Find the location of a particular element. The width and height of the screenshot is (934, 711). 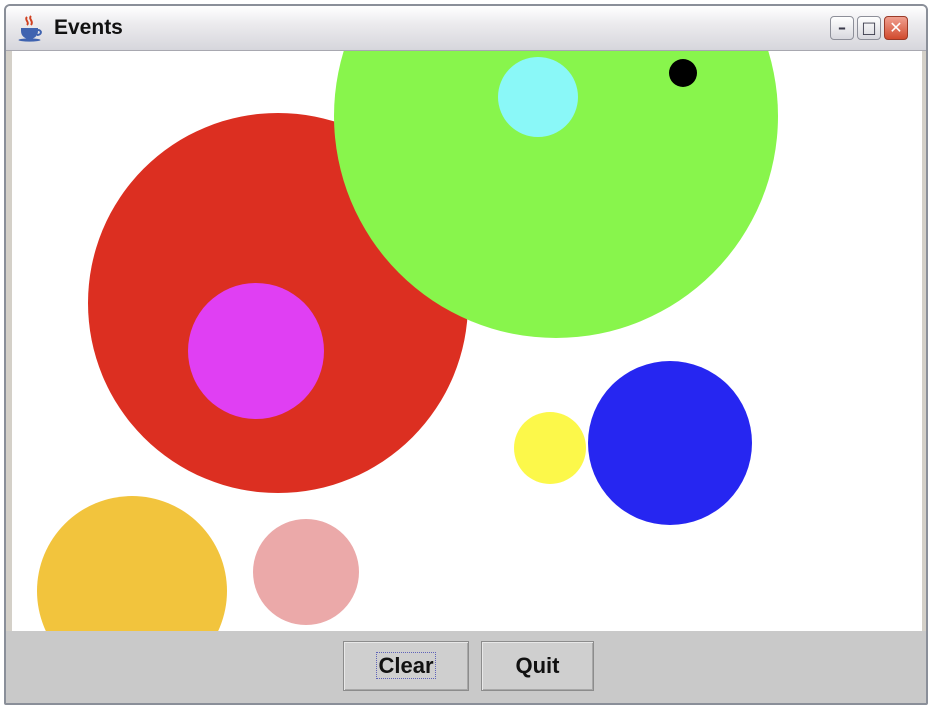

clear-button: Clear is located at coordinates (406, 666).